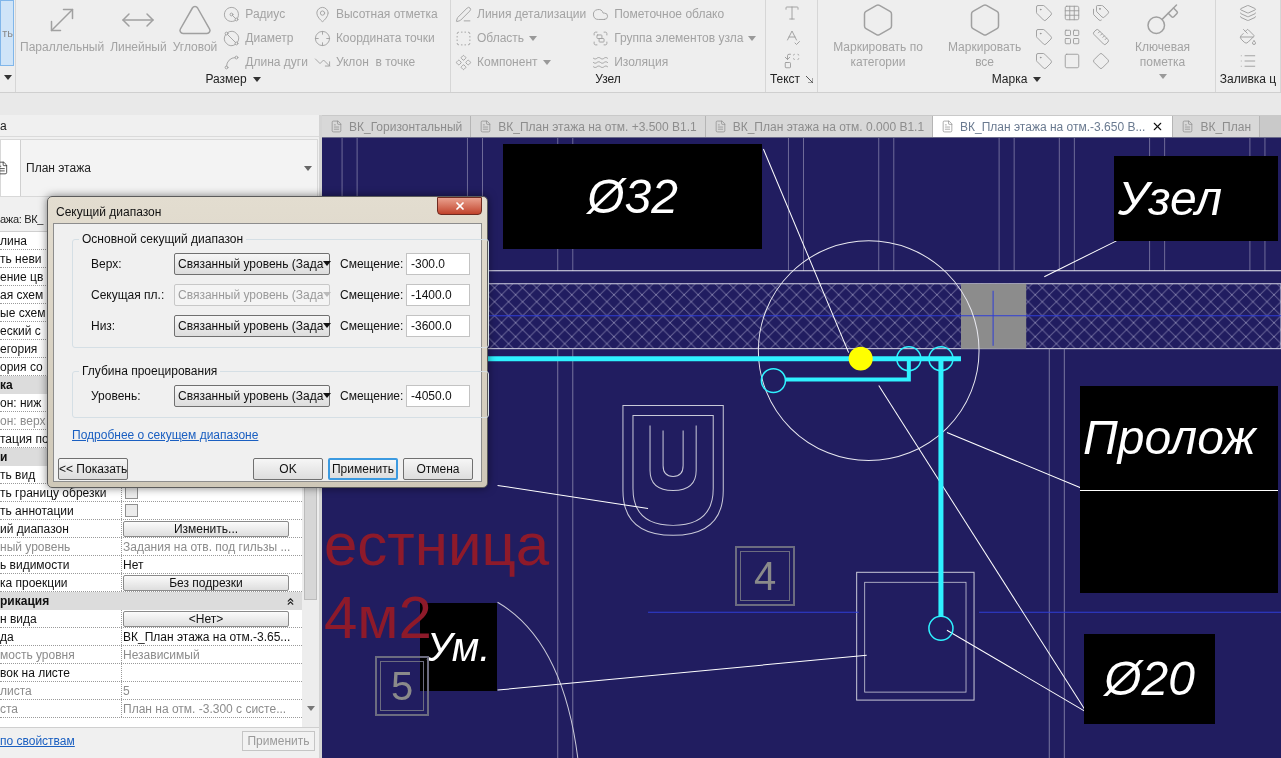 Image resolution: width=1281 pixels, height=758 pixels. What do you see at coordinates (7, 637) in the screenshot?
I see `property-name: да` at bounding box center [7, 637].